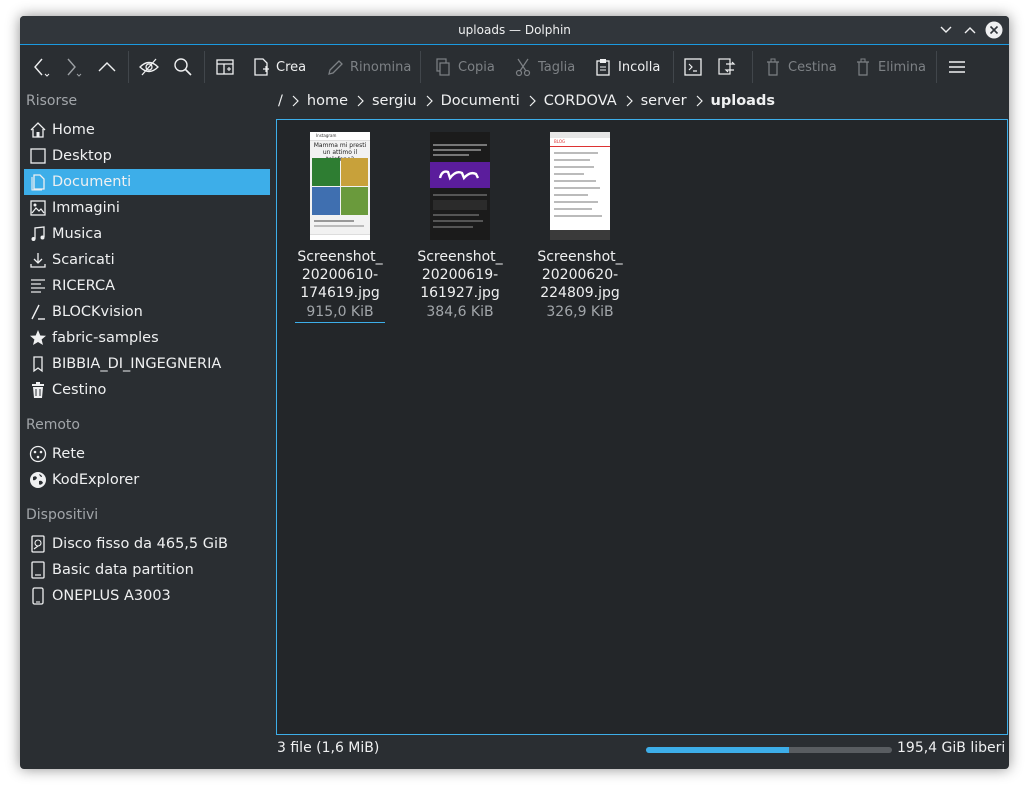 The image size is (1029, 793). Describe the element at coordinates (147, 286) in the screenshot. I see `place-ricerca: RICERCA` at that location.